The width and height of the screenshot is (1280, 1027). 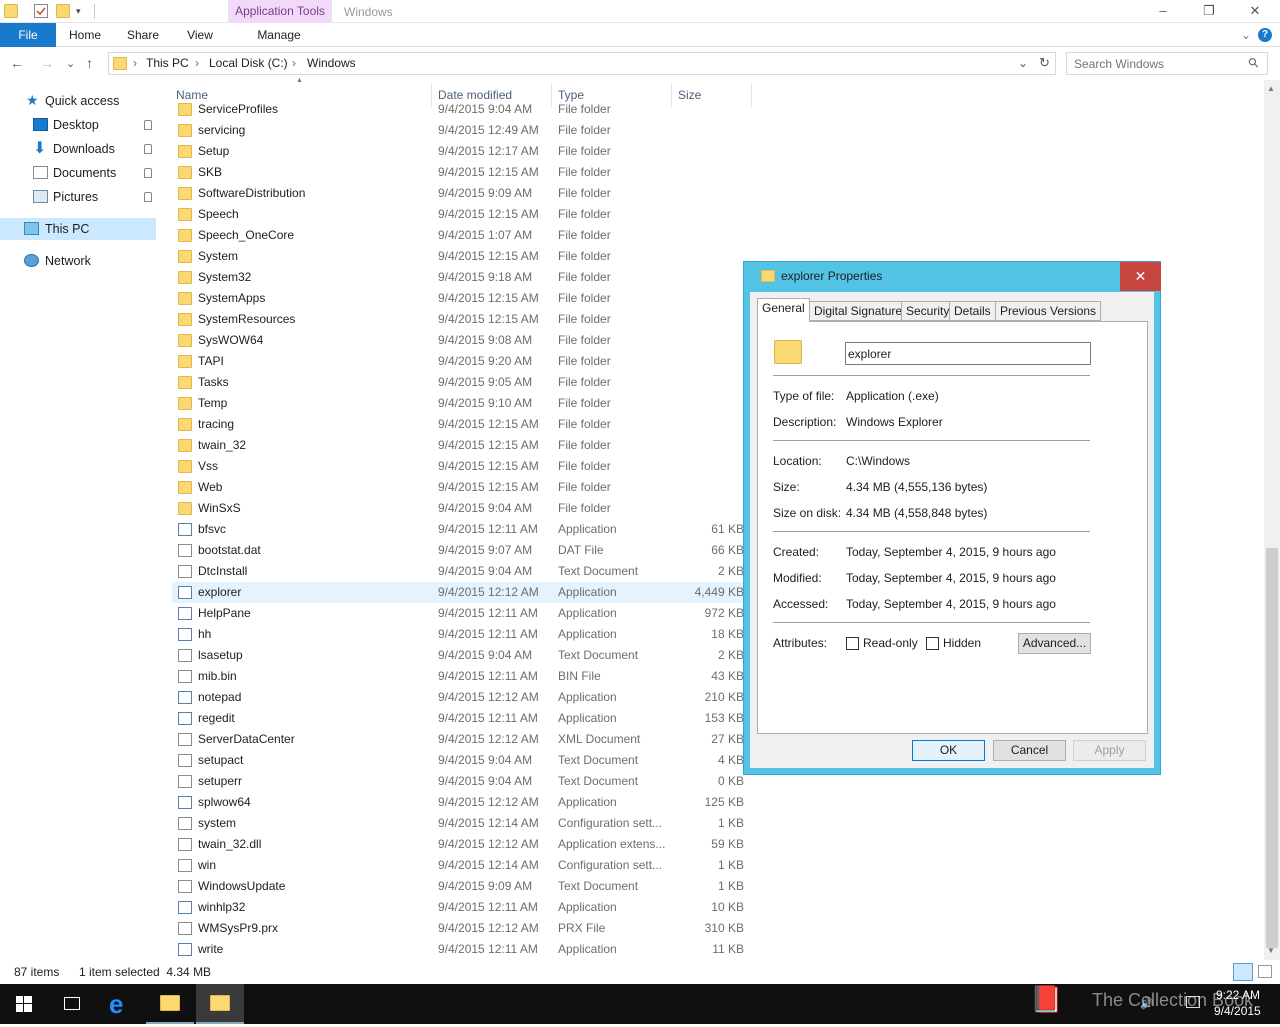 I want to click on scroll-down-icon: ▼, so click(x=1271, y=950).